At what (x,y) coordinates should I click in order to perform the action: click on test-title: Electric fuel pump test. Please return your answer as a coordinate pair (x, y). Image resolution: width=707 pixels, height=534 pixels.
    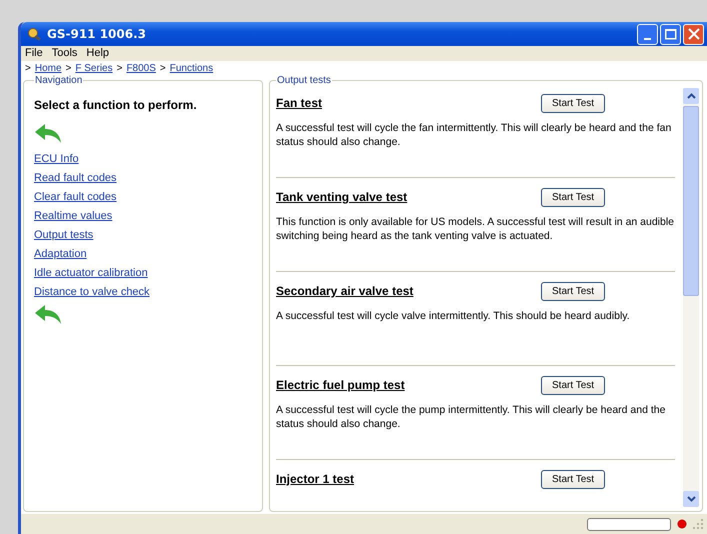
    Looking at the image, I should click on (341, 385).